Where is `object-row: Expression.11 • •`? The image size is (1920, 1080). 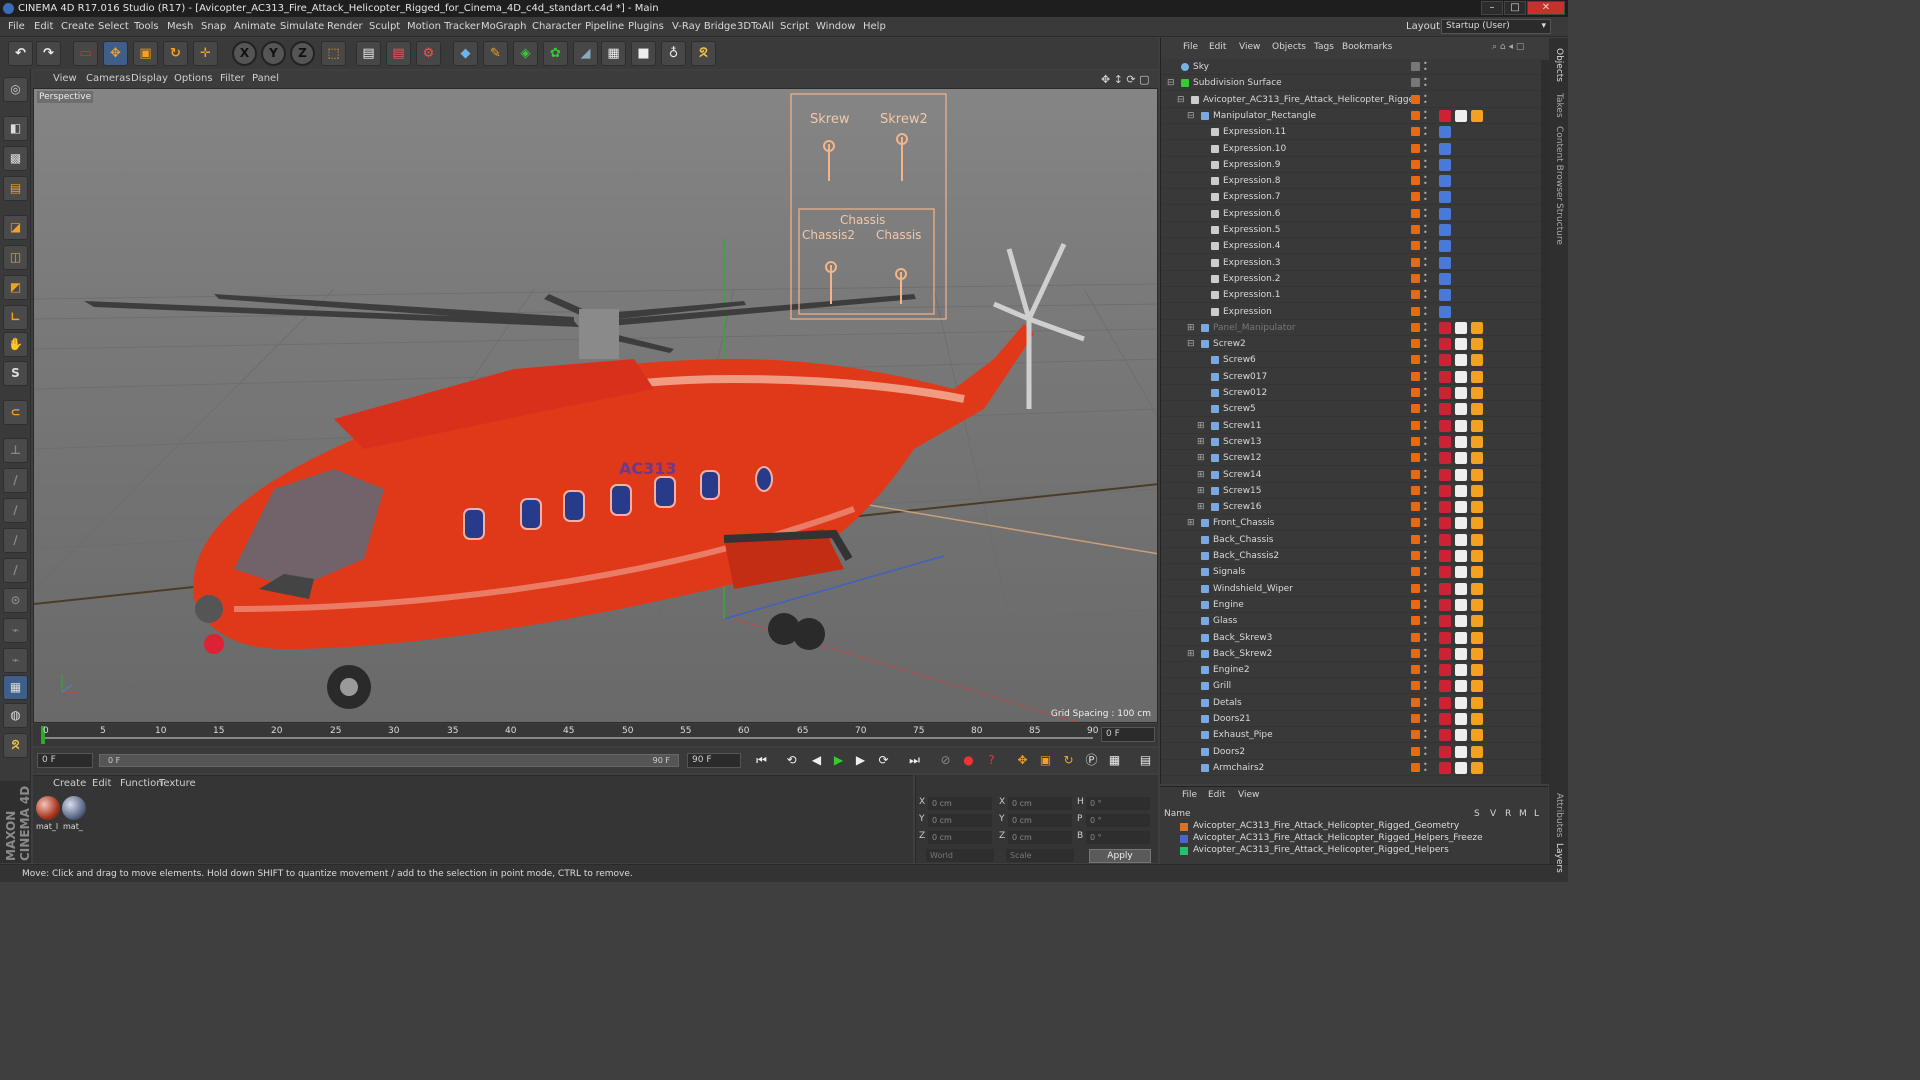 object-row: Expression.11 • • is located at coordinates (1355, 132).